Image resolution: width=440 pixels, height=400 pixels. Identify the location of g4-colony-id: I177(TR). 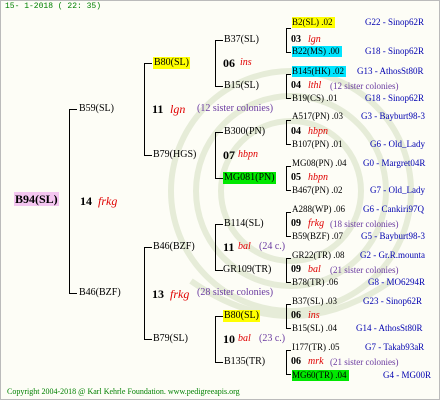
(309, 347).